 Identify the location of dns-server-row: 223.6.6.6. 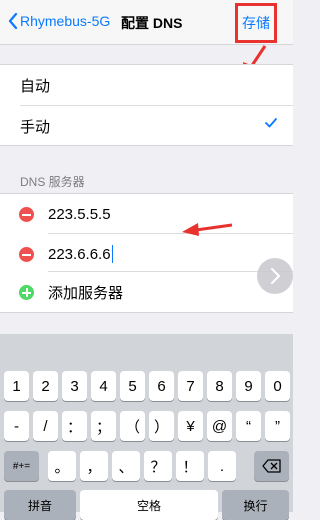
(146, 254).